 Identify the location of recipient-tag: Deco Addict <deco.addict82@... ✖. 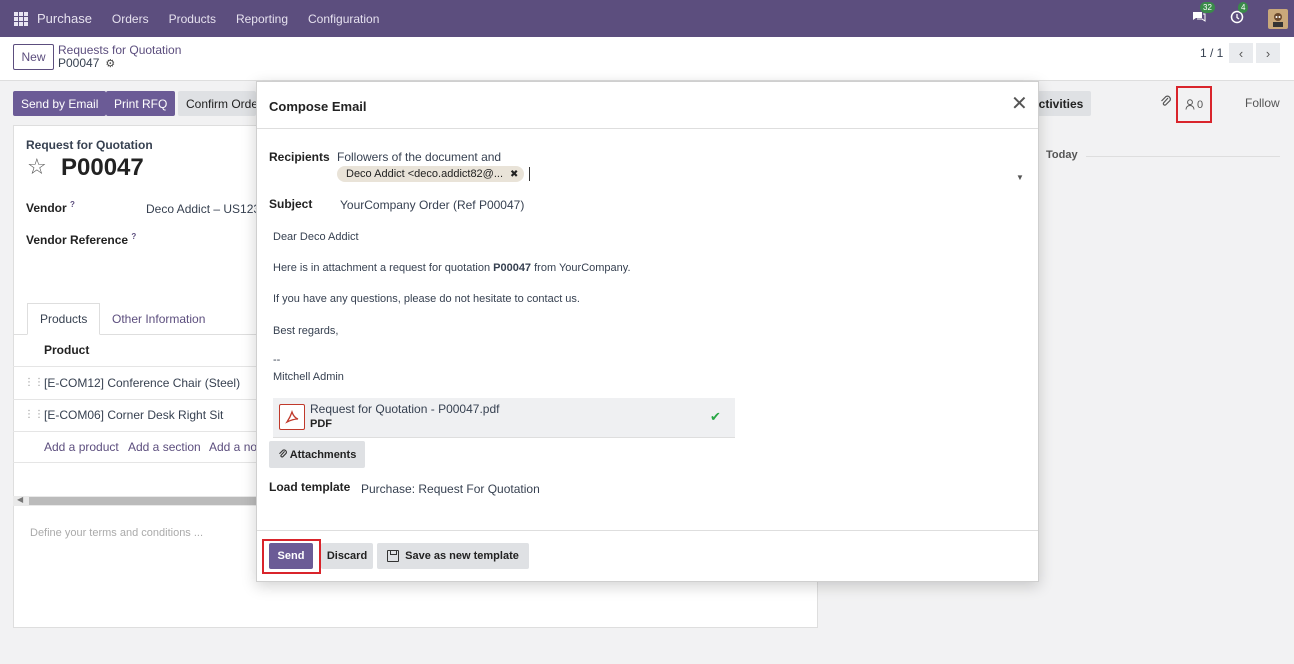
(431, 174).